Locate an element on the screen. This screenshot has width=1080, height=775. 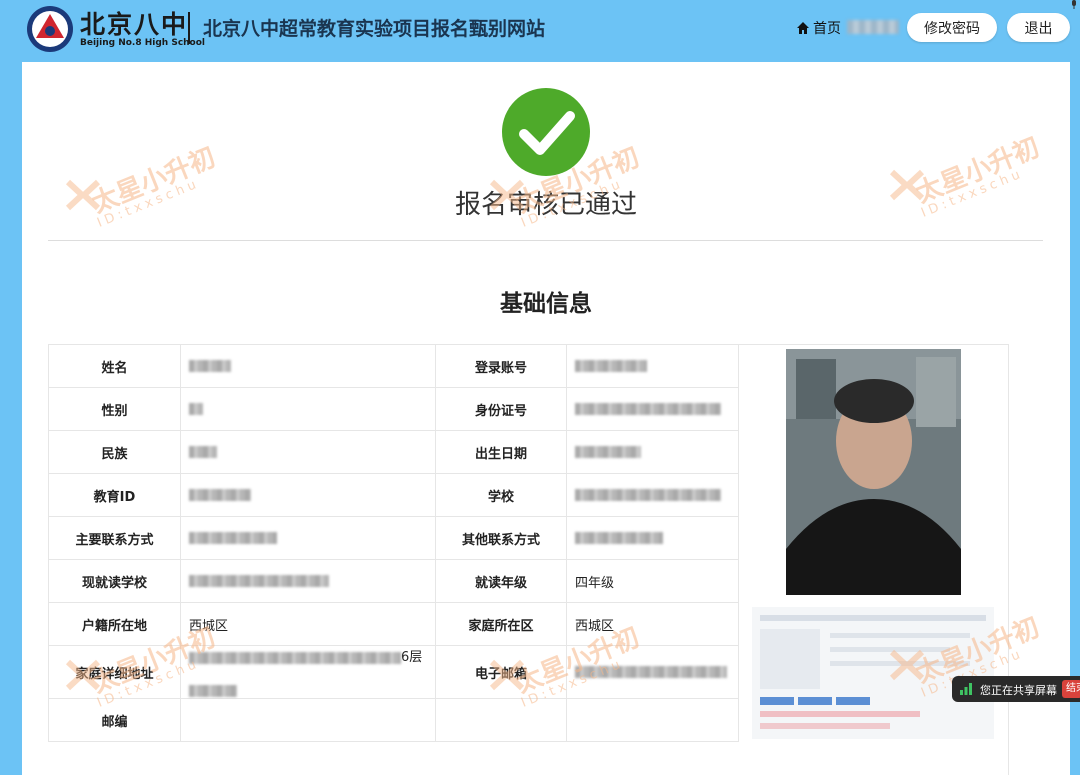
email-value is located at coordinates (652, 672).